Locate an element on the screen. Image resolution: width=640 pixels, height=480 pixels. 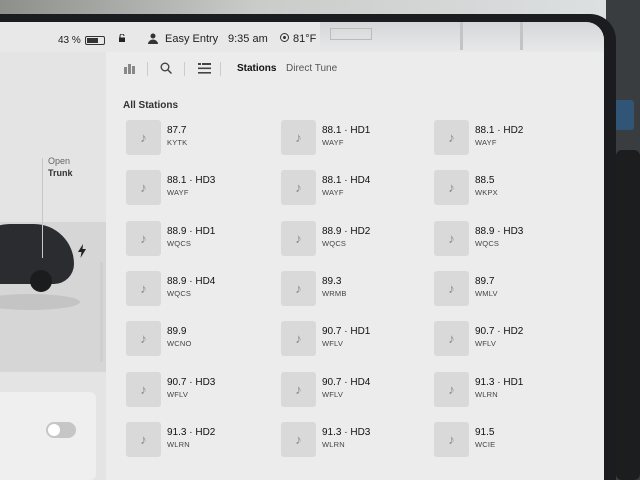
battery-percent: 43 % is located at coordinates (69, 40).